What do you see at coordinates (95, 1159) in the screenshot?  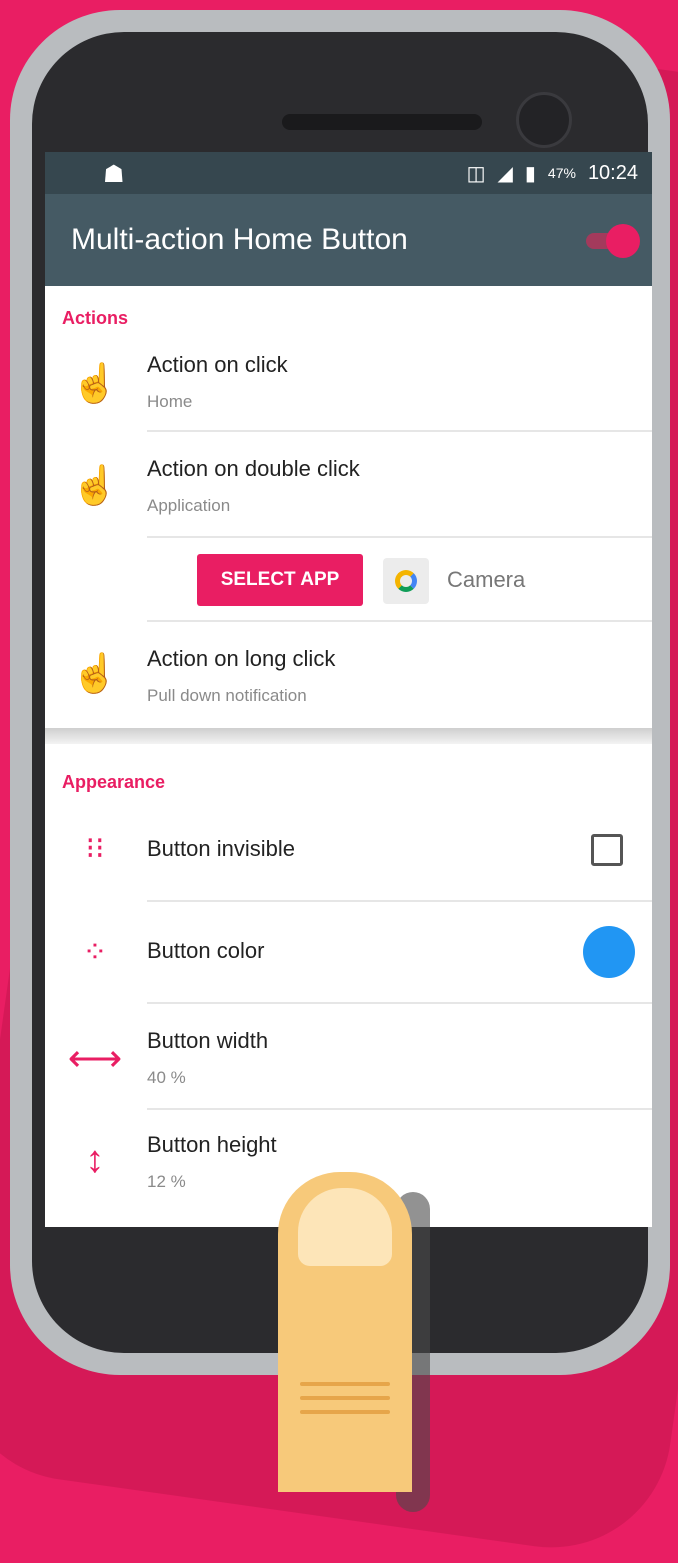 I see `vertical-arrows-icon: ↕` at bounding box center [95, 1159].